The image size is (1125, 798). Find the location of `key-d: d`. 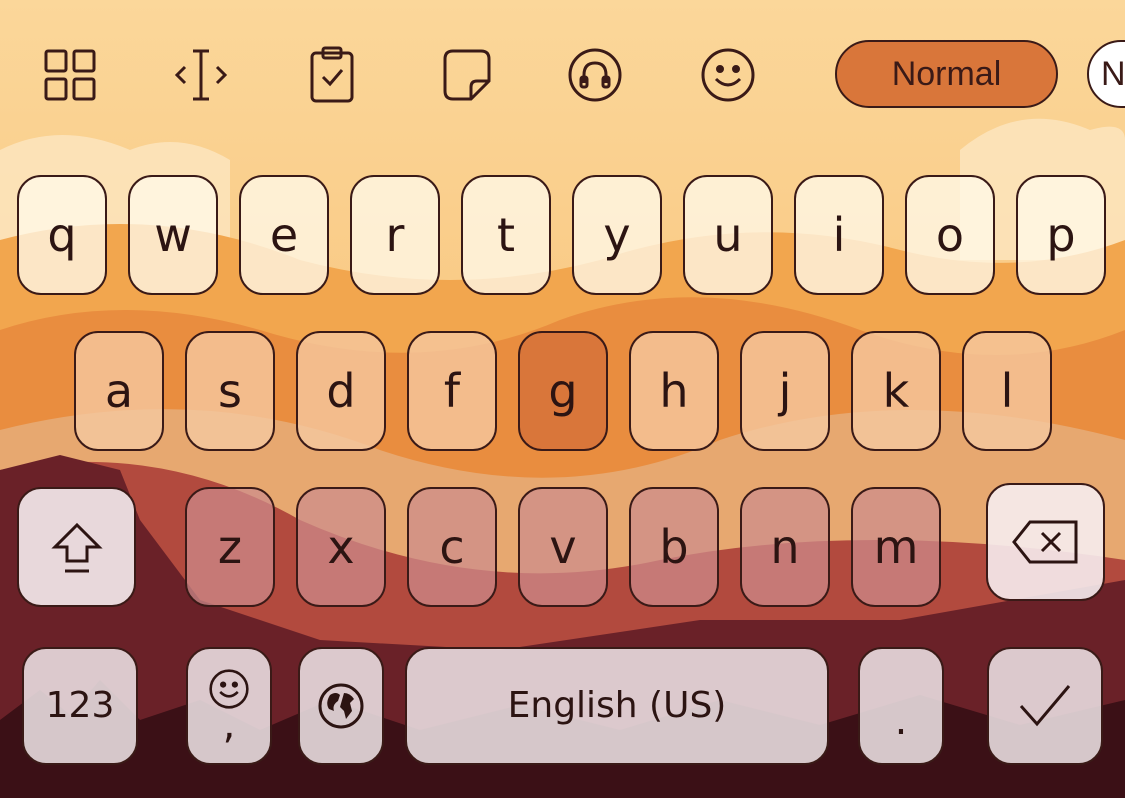

key-d: d is located at coordinates (341, 391).